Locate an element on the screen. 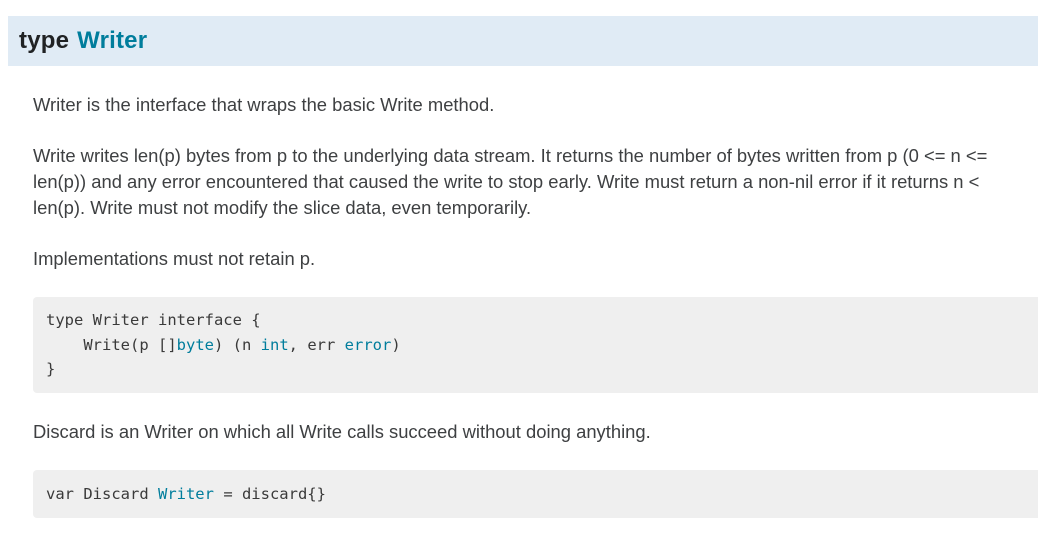 This screenshot has width=1038, height=537. type-name-link: Writer is located at coordinates (112, 40).